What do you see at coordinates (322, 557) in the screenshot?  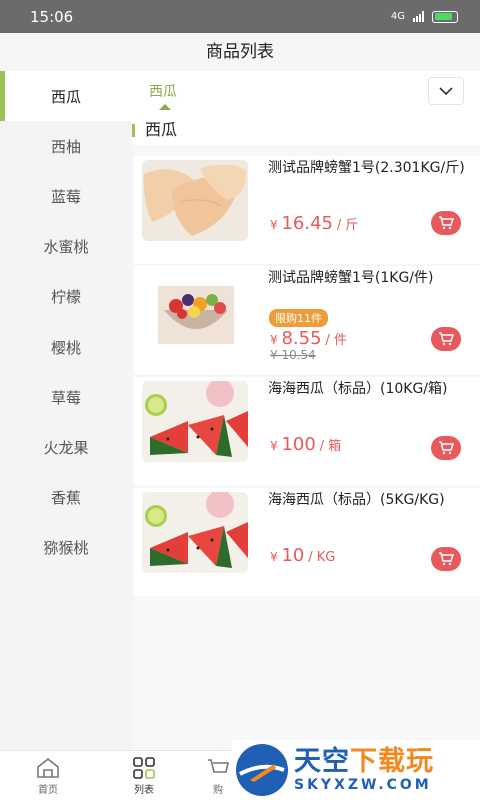 I see `price-unit: / KG` at bounding box center [322, 557].